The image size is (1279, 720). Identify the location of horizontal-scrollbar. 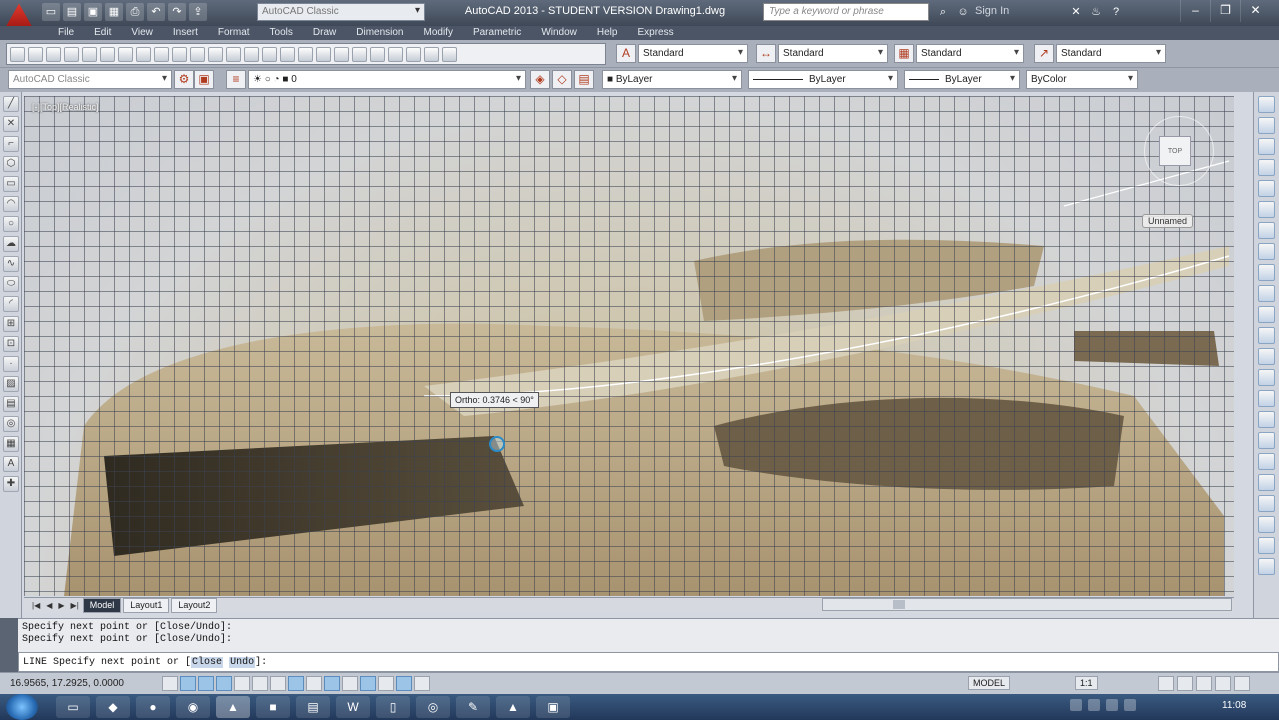
(1027, 604).